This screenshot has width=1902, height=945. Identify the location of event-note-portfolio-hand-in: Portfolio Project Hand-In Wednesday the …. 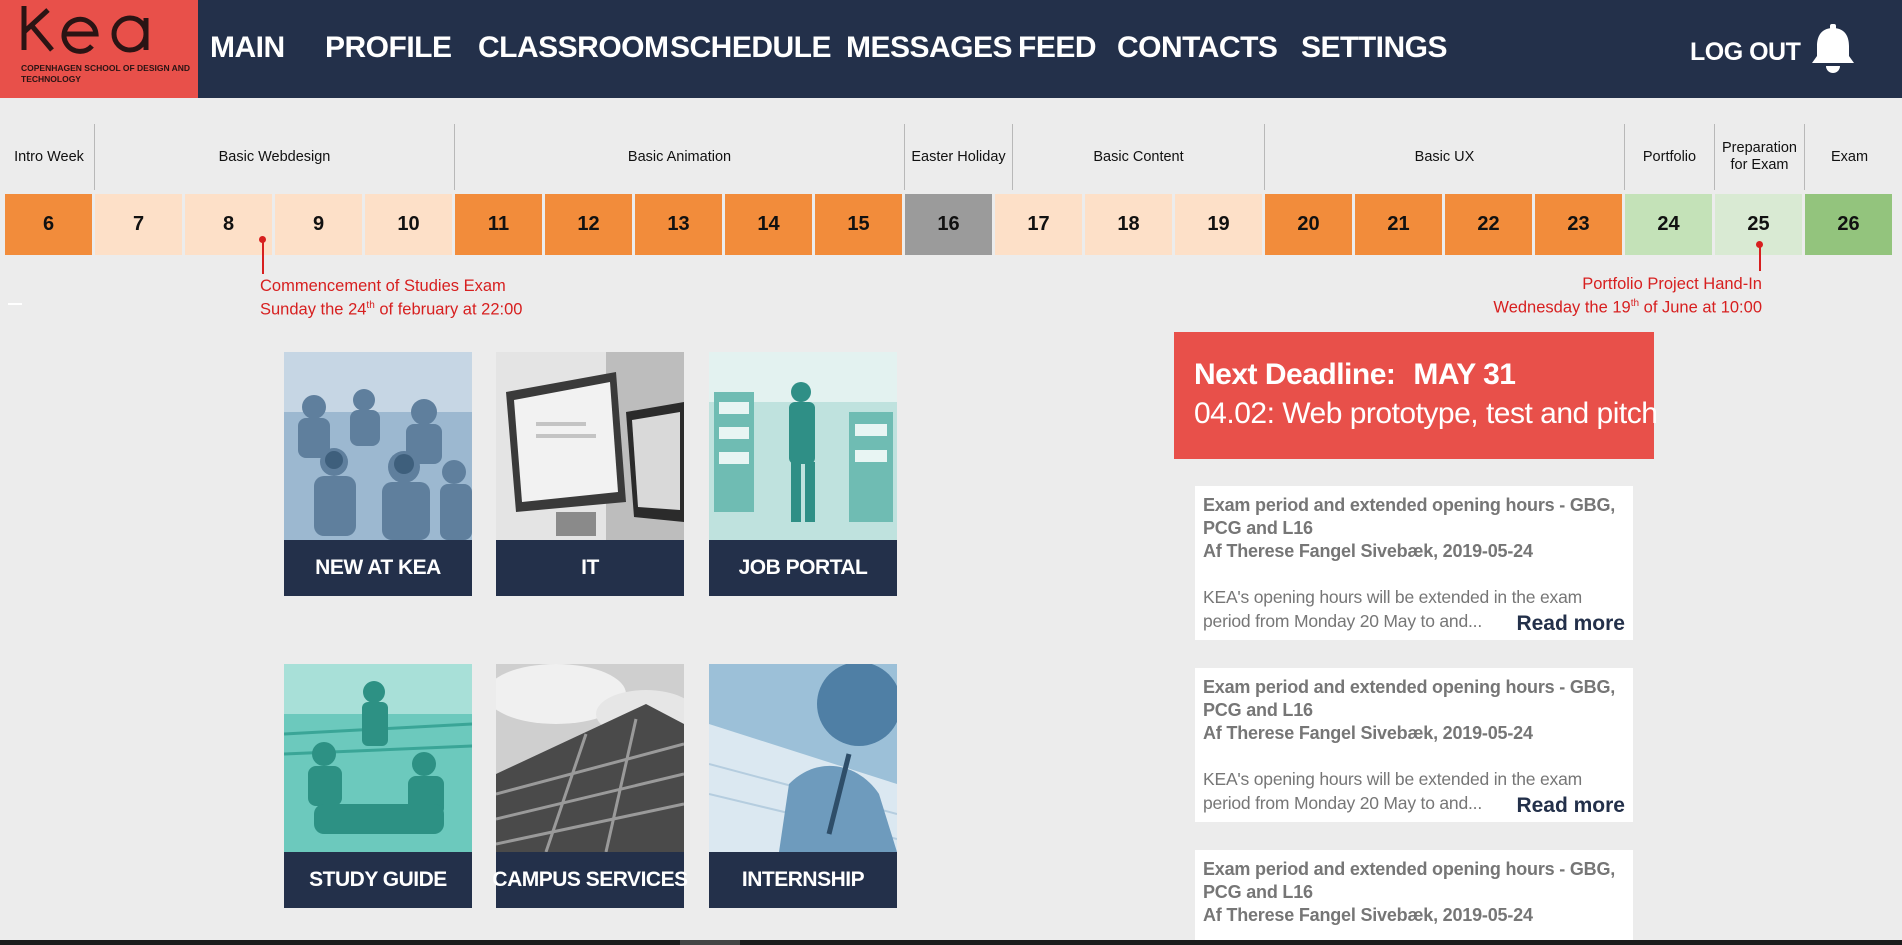
(1601, 296).